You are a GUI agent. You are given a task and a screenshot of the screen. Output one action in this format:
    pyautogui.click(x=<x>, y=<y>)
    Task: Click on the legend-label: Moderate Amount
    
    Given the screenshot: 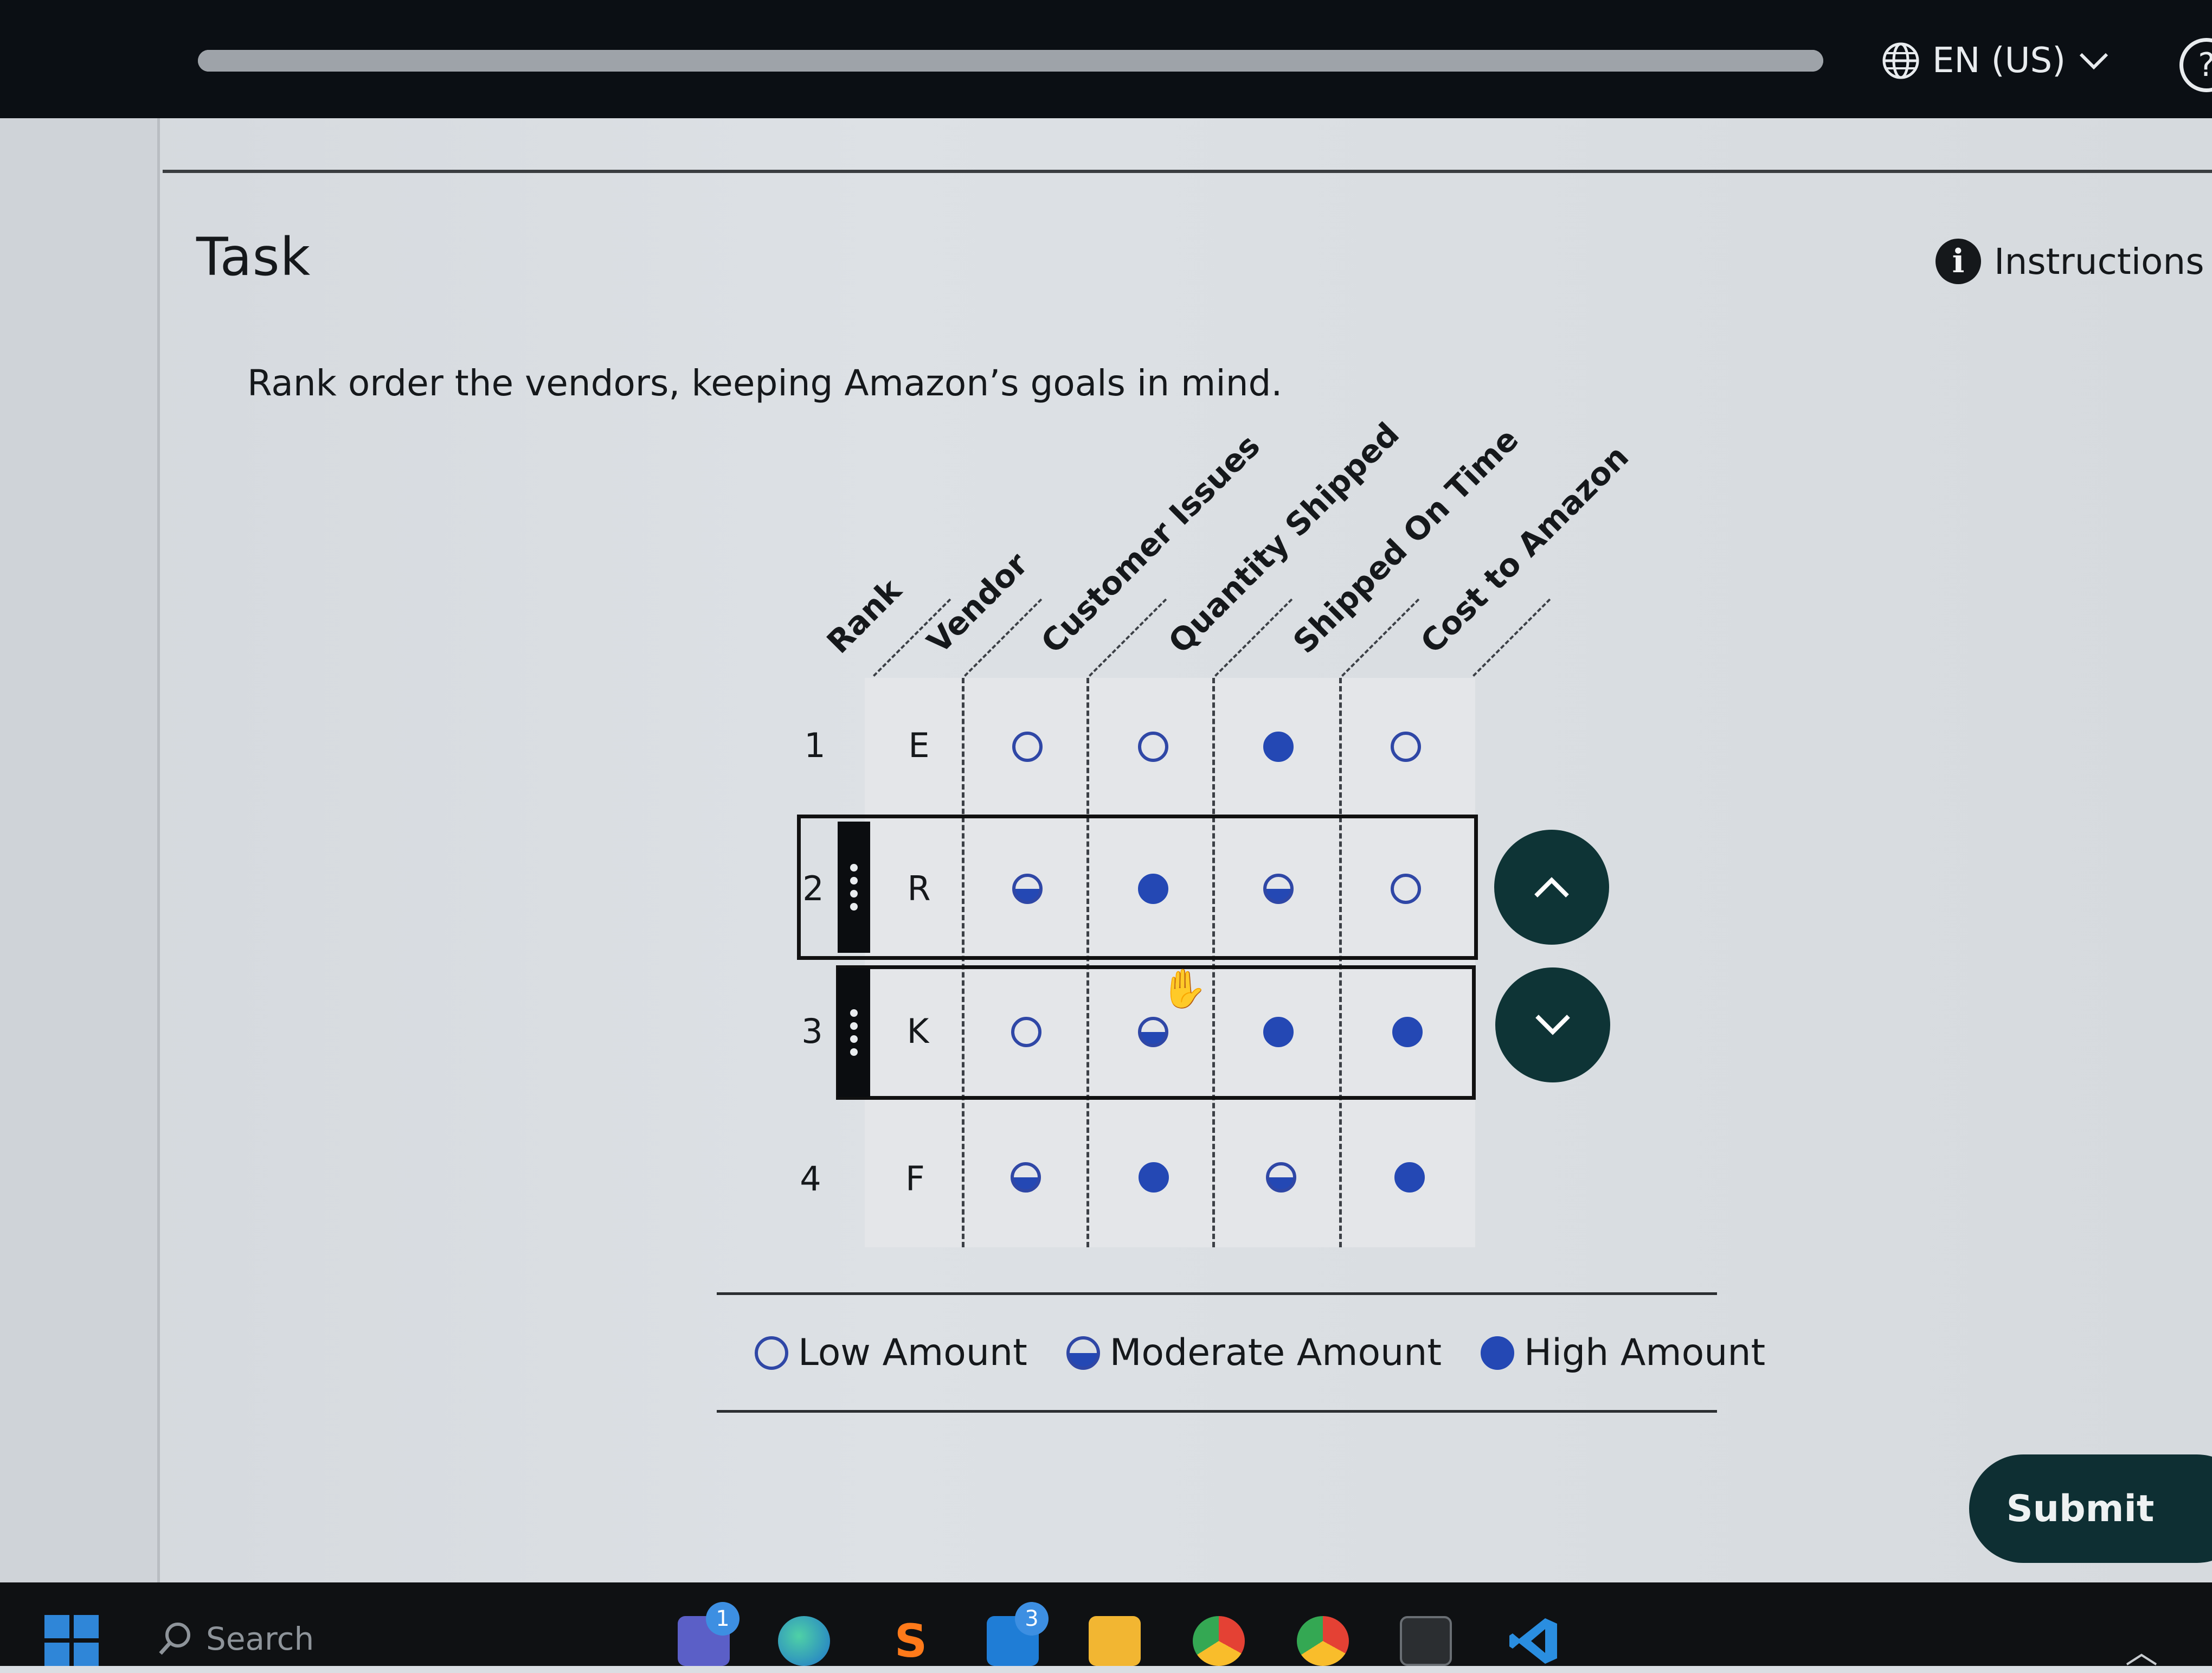 What is the action you would take?
    pyautogui.click(x=1275, y=1352)
    